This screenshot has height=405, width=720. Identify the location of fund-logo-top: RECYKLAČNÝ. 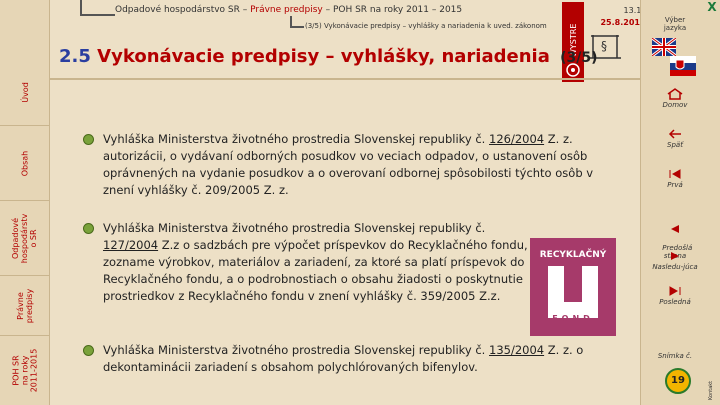
(573, 255).